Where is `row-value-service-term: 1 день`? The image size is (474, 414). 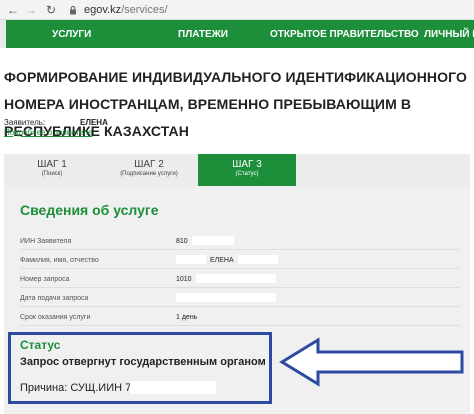
row-value-service-term: 1 день is located at coordinates (187, 317).